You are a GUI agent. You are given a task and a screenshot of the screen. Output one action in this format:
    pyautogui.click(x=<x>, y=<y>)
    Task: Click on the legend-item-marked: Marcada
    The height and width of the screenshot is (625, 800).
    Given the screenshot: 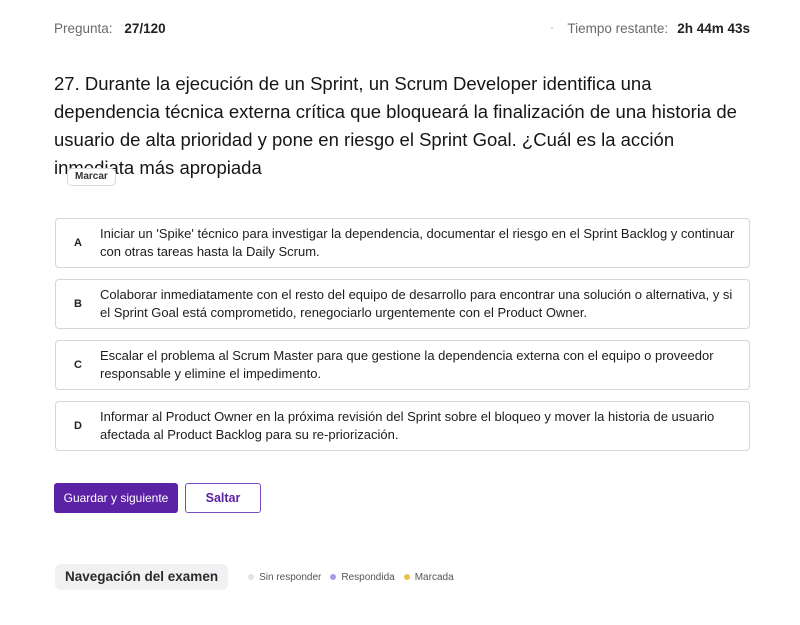 What is the action you would take?
    pyautogui.click(x=428, y=577)
    